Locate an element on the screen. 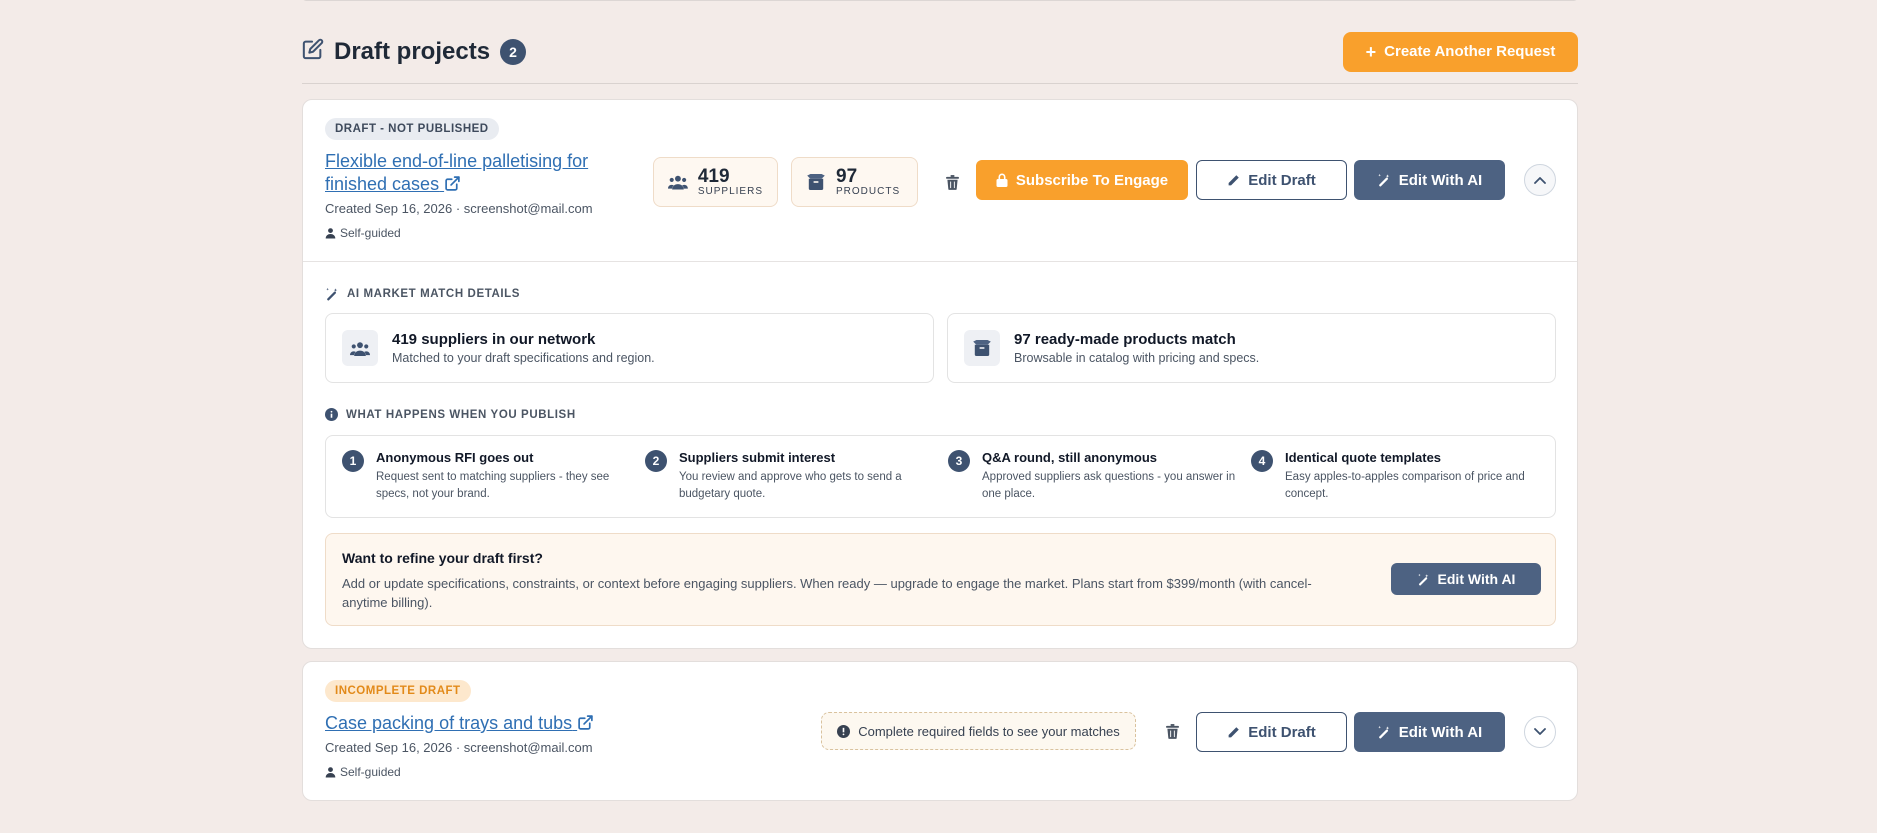  draft-count-badge: 2 is located at coordinates (513, 51).